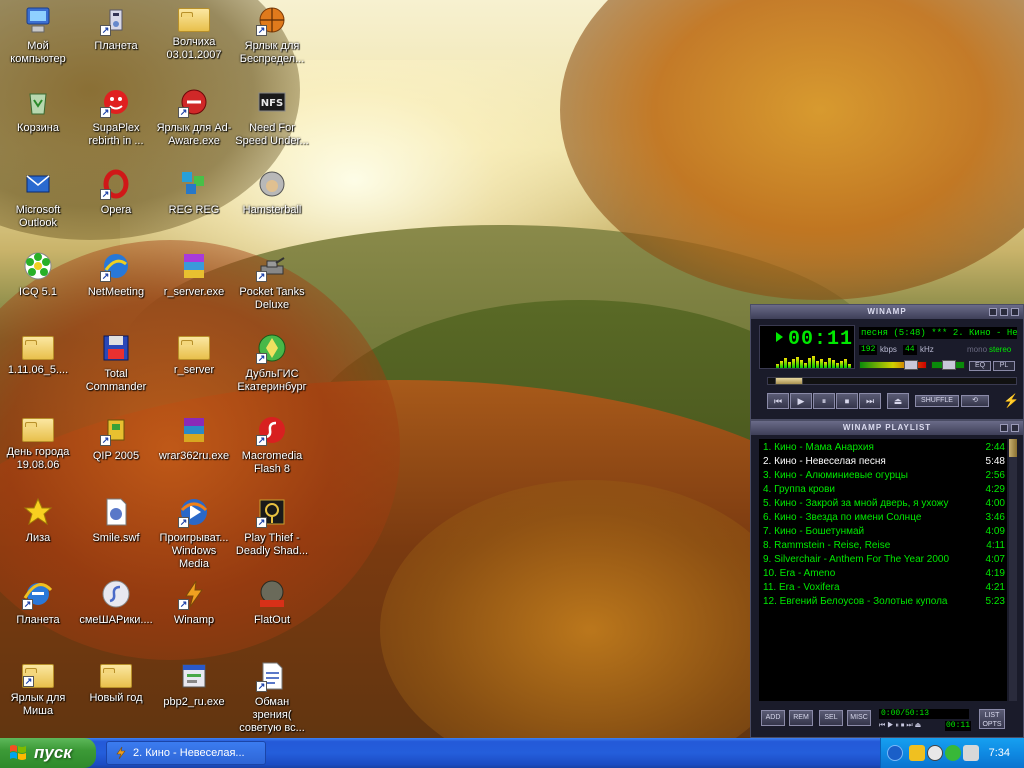 The height and width of the screenshot is (768, 1024). I want to click on desktop-icon-reg: REG REG, so click(194, 206).